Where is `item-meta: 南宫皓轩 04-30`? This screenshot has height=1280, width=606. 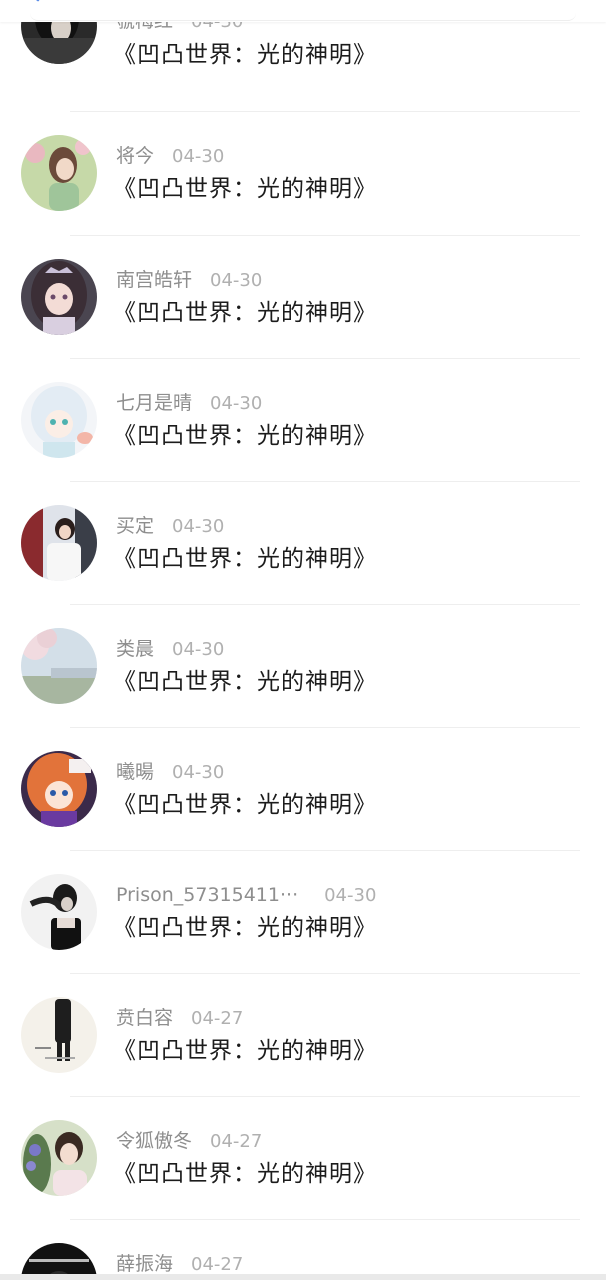
item-meta: 南宫皓轩 04-30 is located at coordinates (189, 280).